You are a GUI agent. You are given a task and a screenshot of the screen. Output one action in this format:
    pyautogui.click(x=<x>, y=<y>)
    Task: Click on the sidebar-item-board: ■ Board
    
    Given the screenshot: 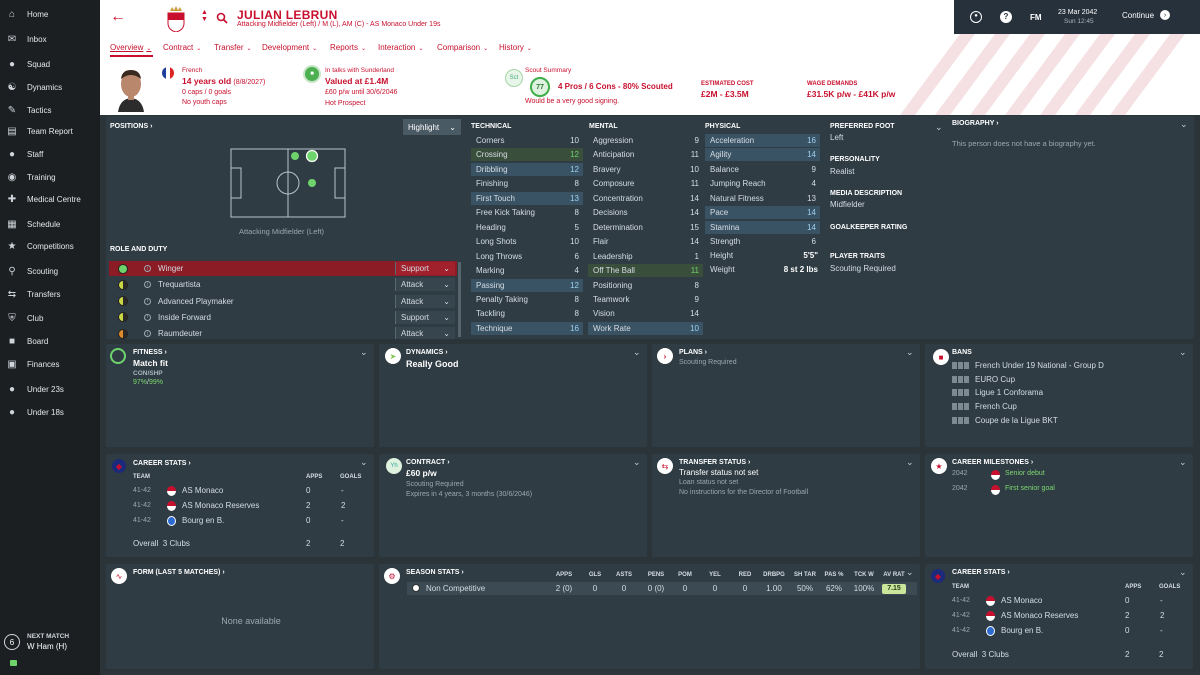 What is the action you would take?
    pyautogui.click(x=50, y=341)
    